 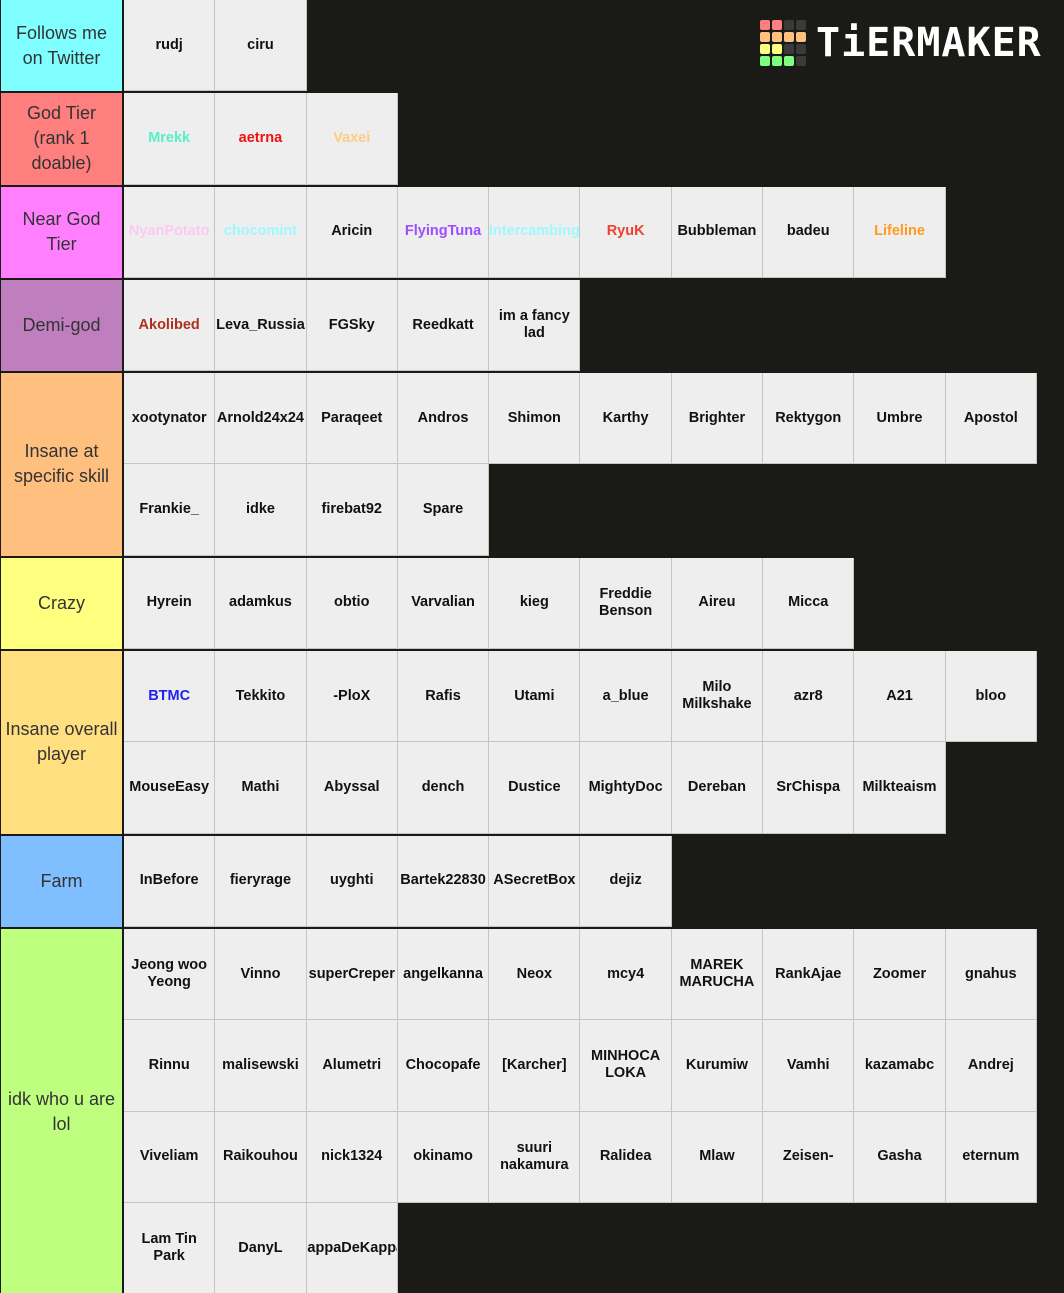 I want to click on tier-item: [Karcher], so click(x=535, y=1066).